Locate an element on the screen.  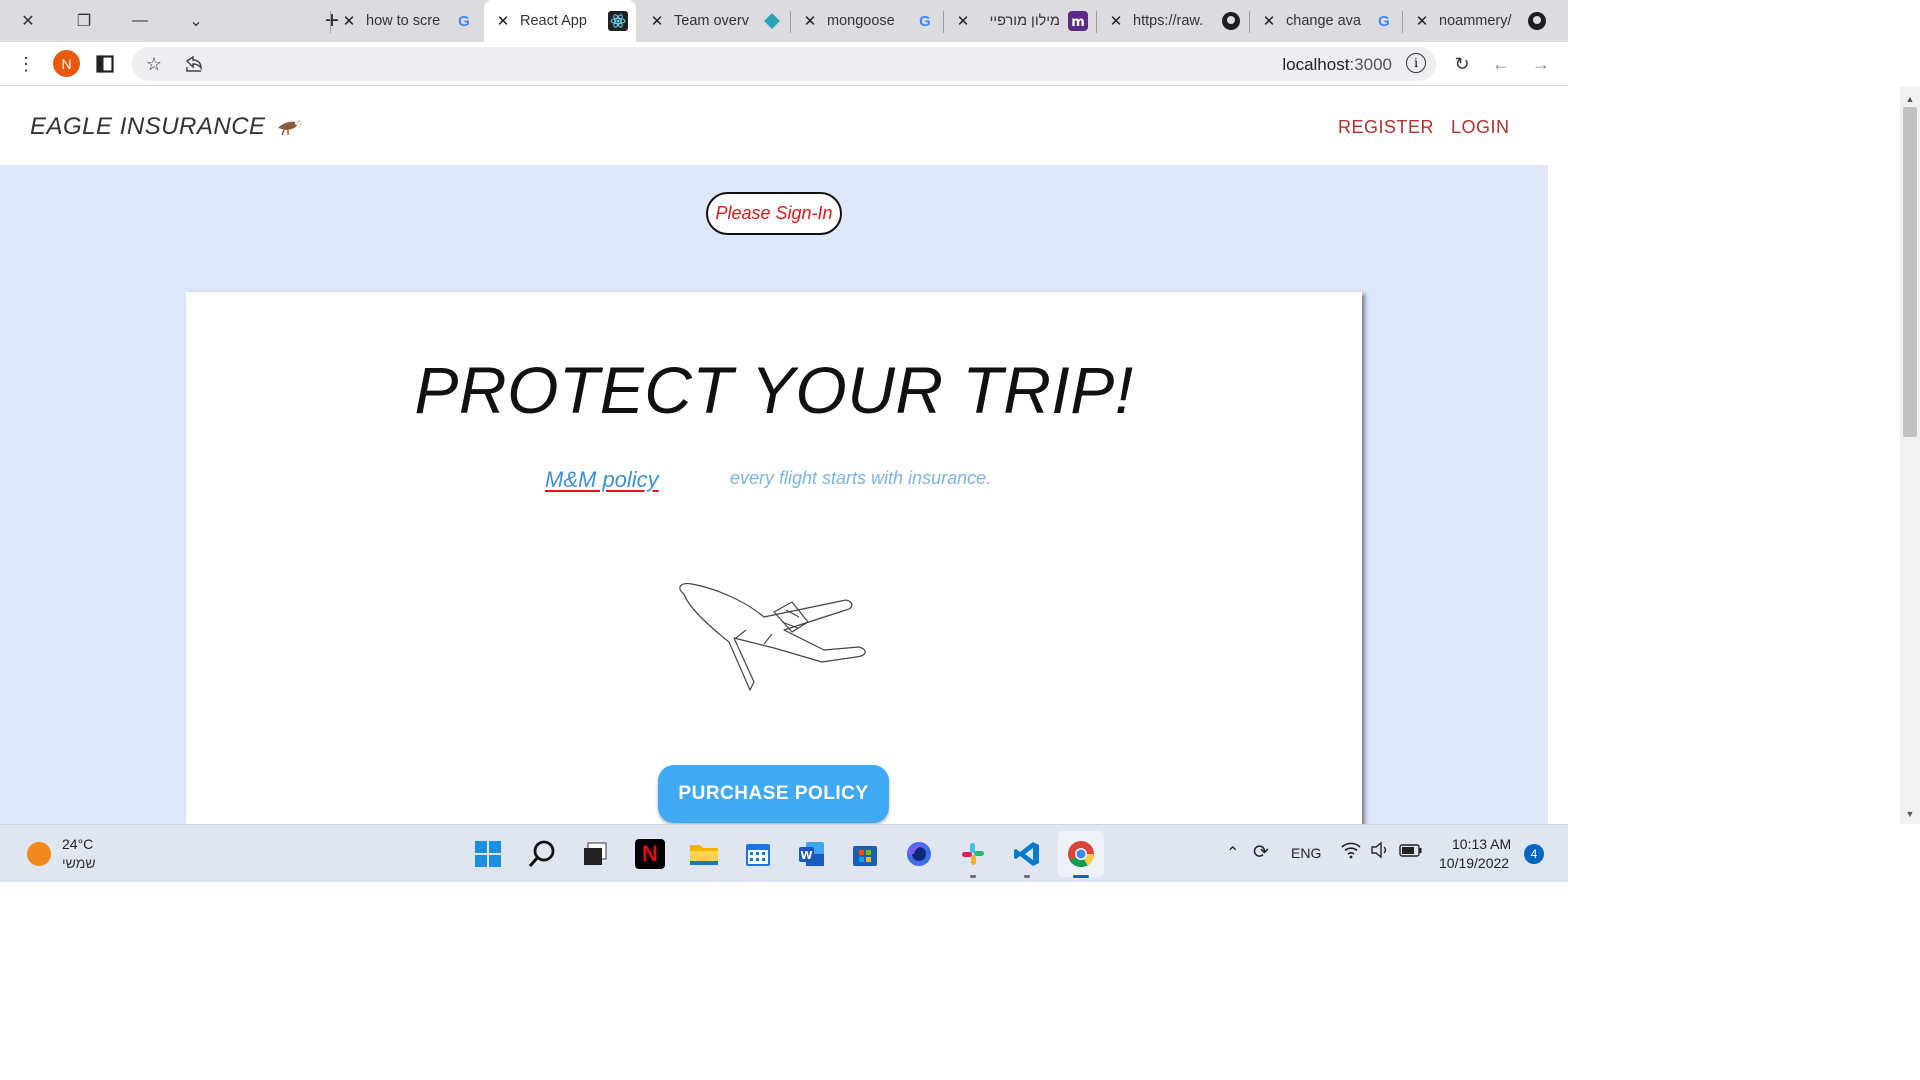
language-indicator: ENG is located at coordinates (1306, 853).